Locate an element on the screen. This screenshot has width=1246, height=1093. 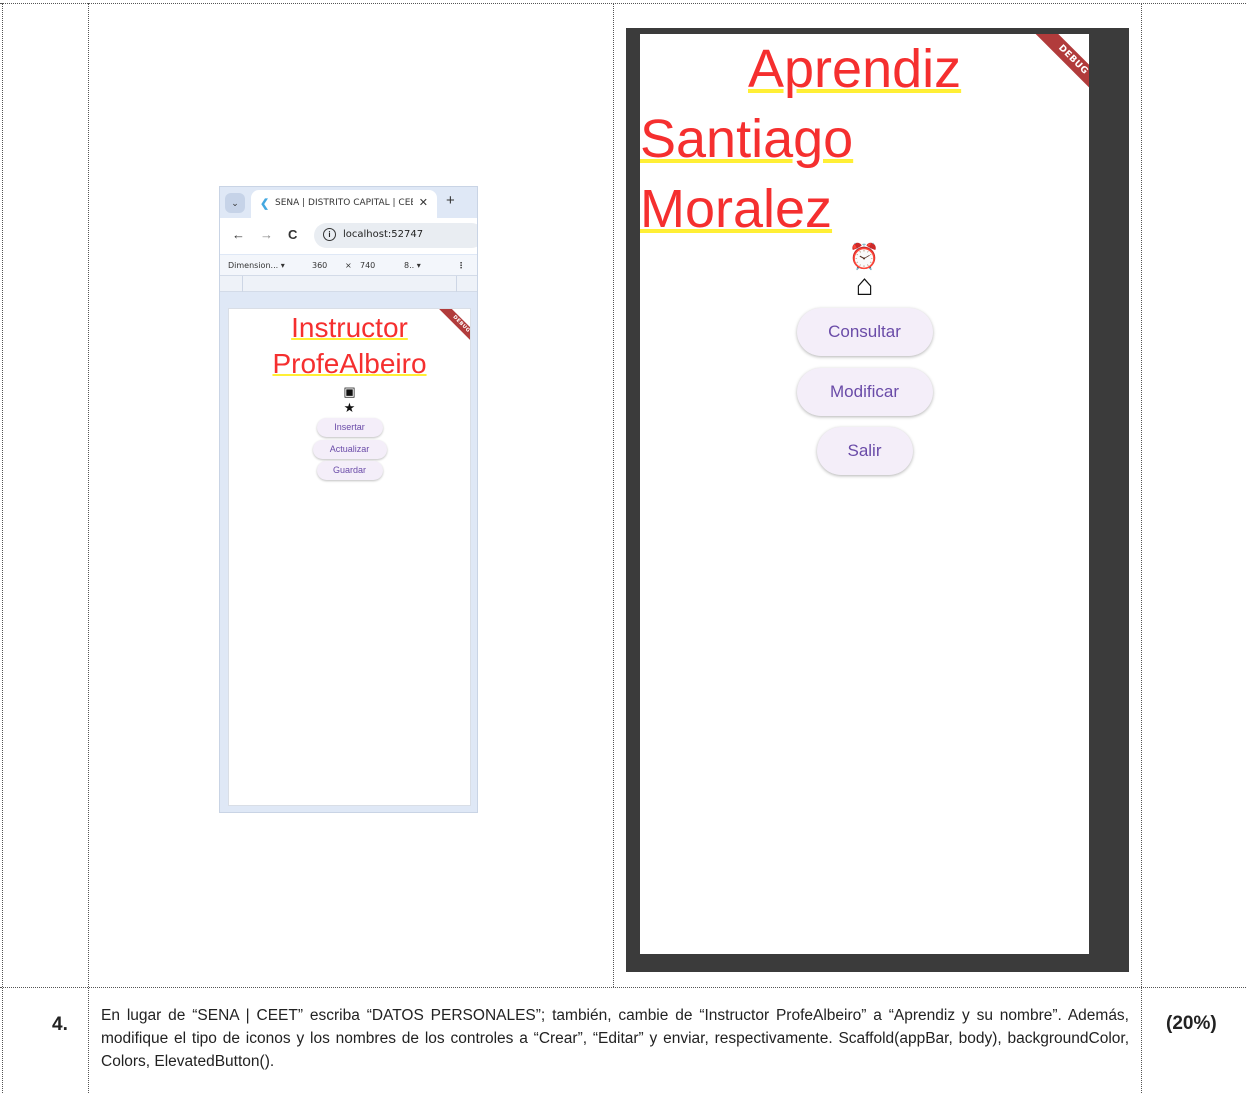
salir-button: Salir is located at coordinates (864, 451).